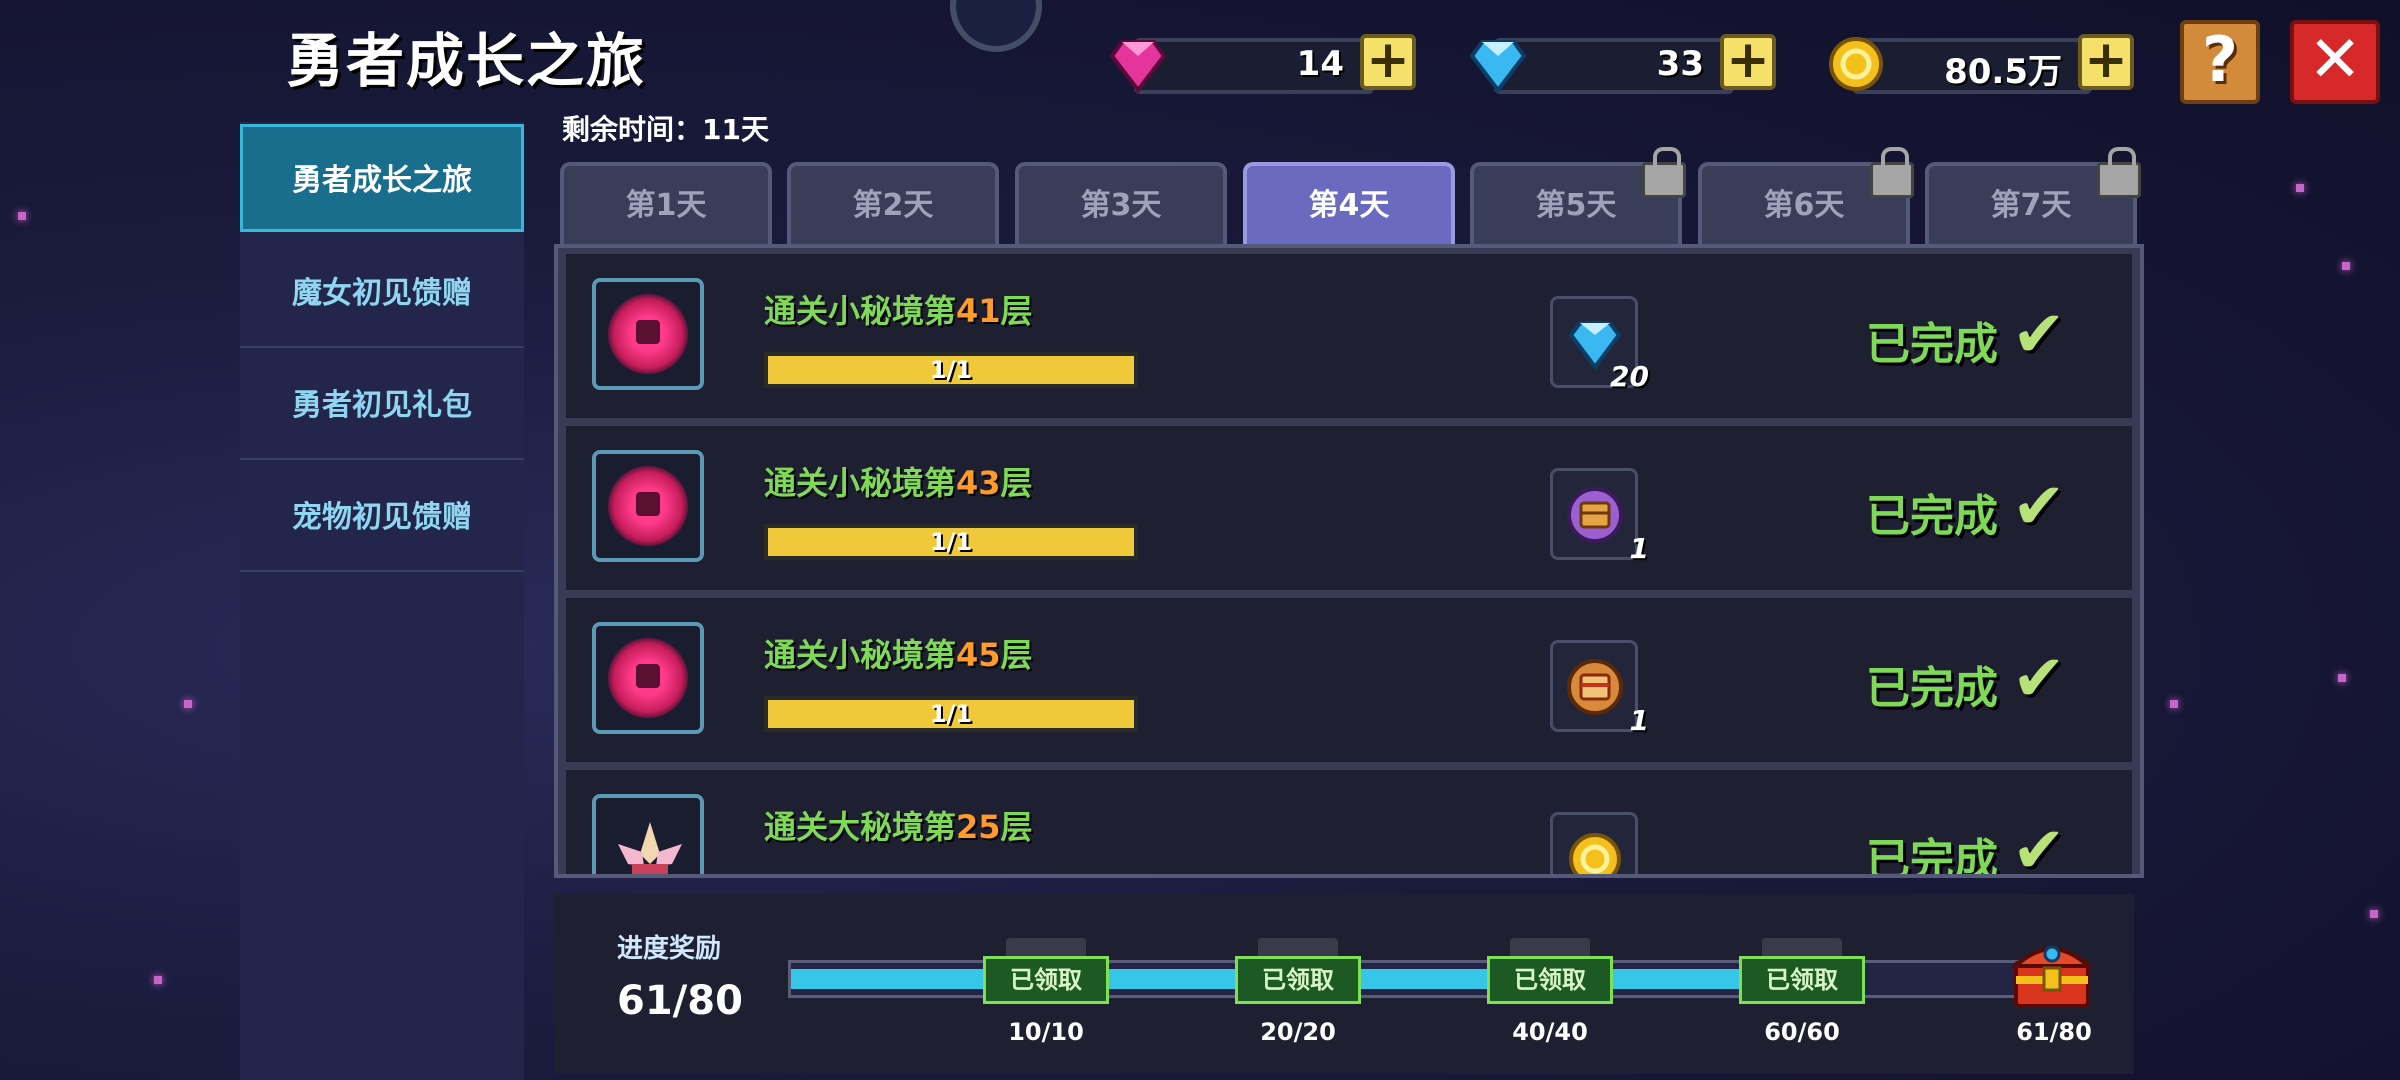 The image size is (2400, 1080). What do you see at coordinates (1320, 64) in the screenshot?
I see `currency-value: 14` at bounding box center [1320, 64].